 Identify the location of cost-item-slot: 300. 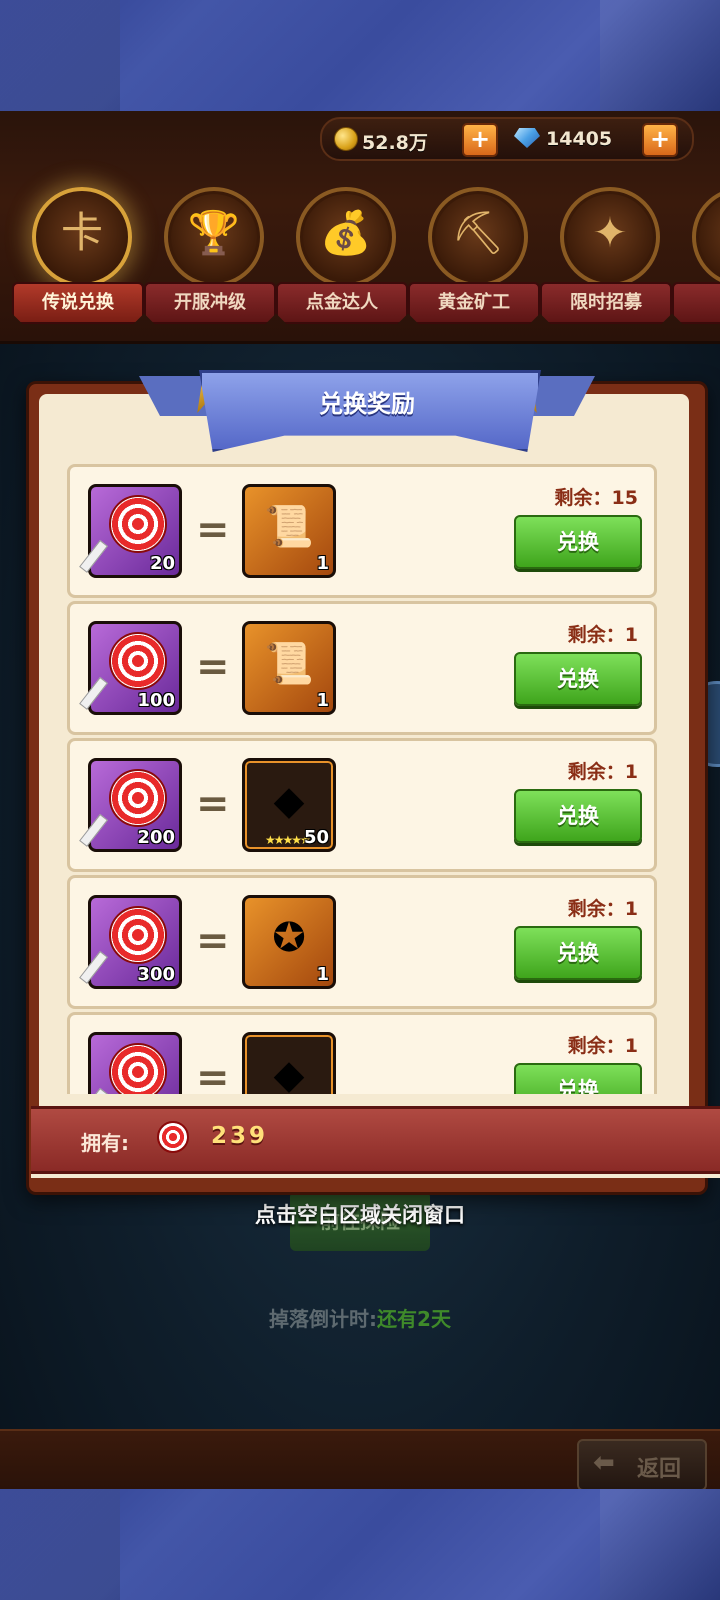
(130, 942).